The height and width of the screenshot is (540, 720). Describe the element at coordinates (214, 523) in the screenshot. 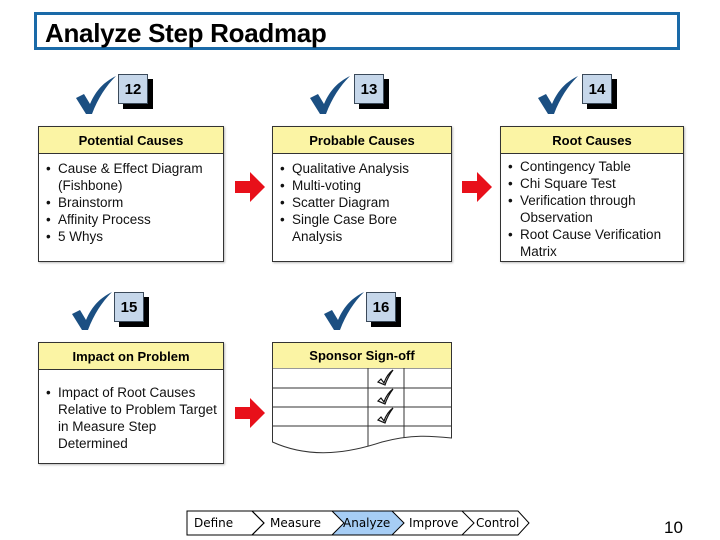

I see `phase-define: Define` at that location.